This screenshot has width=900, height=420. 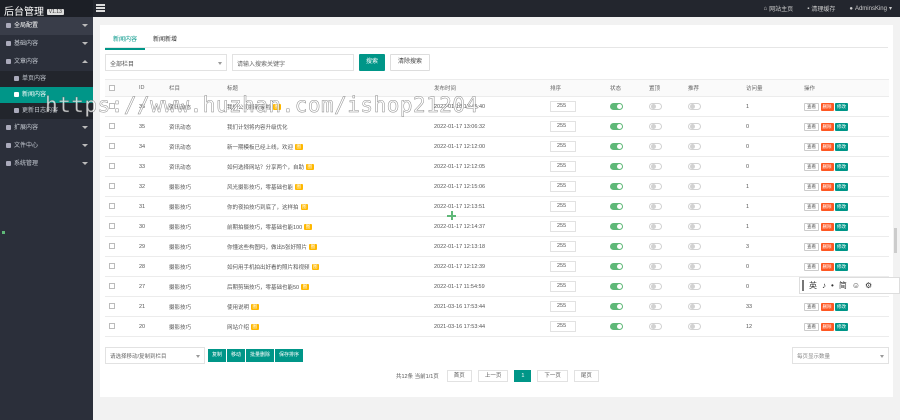 I want to click on row-title: 前期拍摄技巧，零基础也能100, so click(x=264, y=228).